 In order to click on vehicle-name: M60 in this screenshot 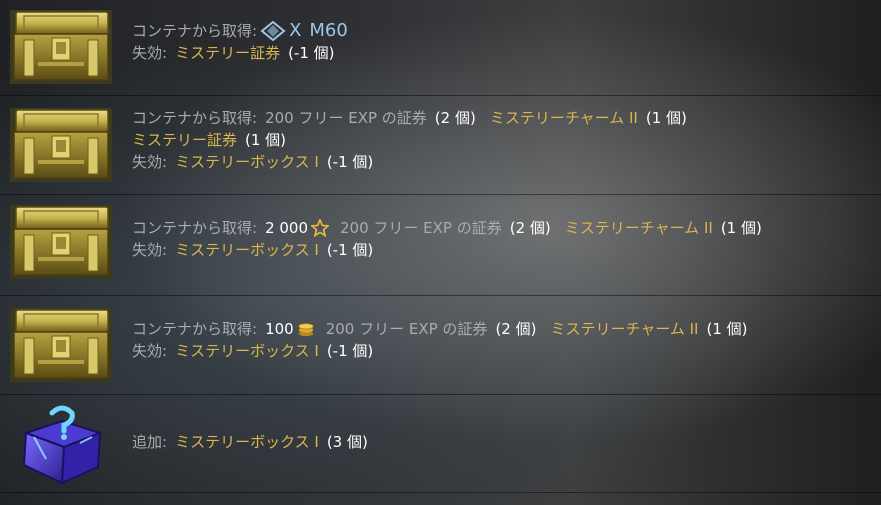, I will do `click(328, 30)`.